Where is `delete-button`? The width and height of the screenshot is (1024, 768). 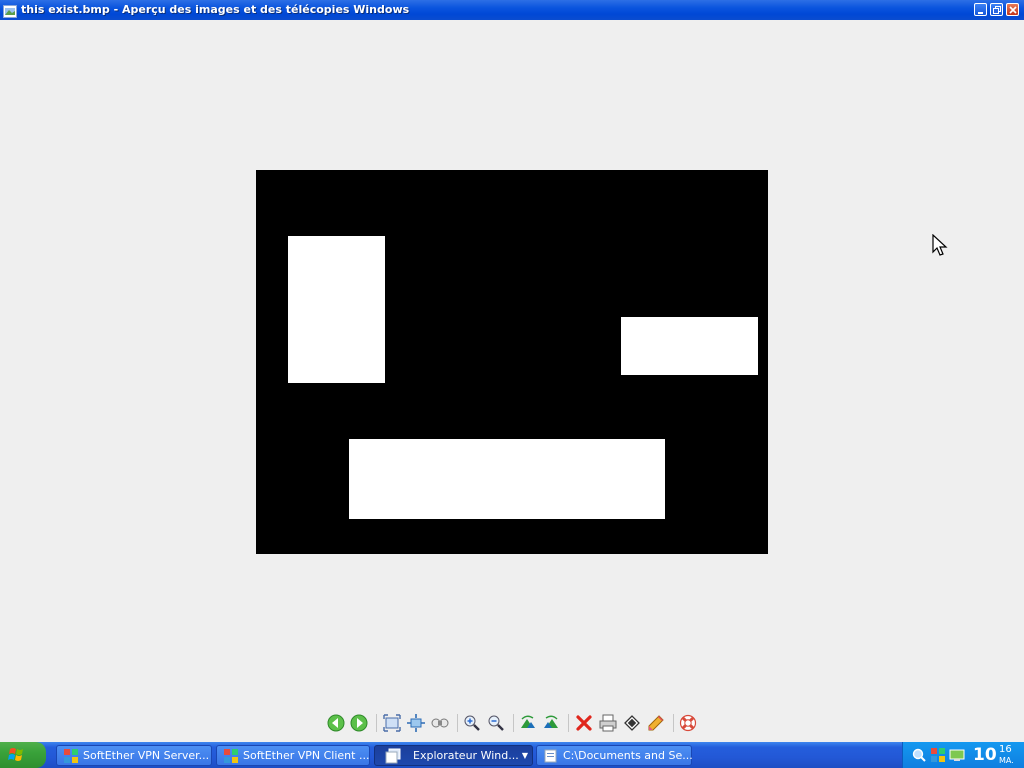
delete-button is located at coordinates (584, 723).